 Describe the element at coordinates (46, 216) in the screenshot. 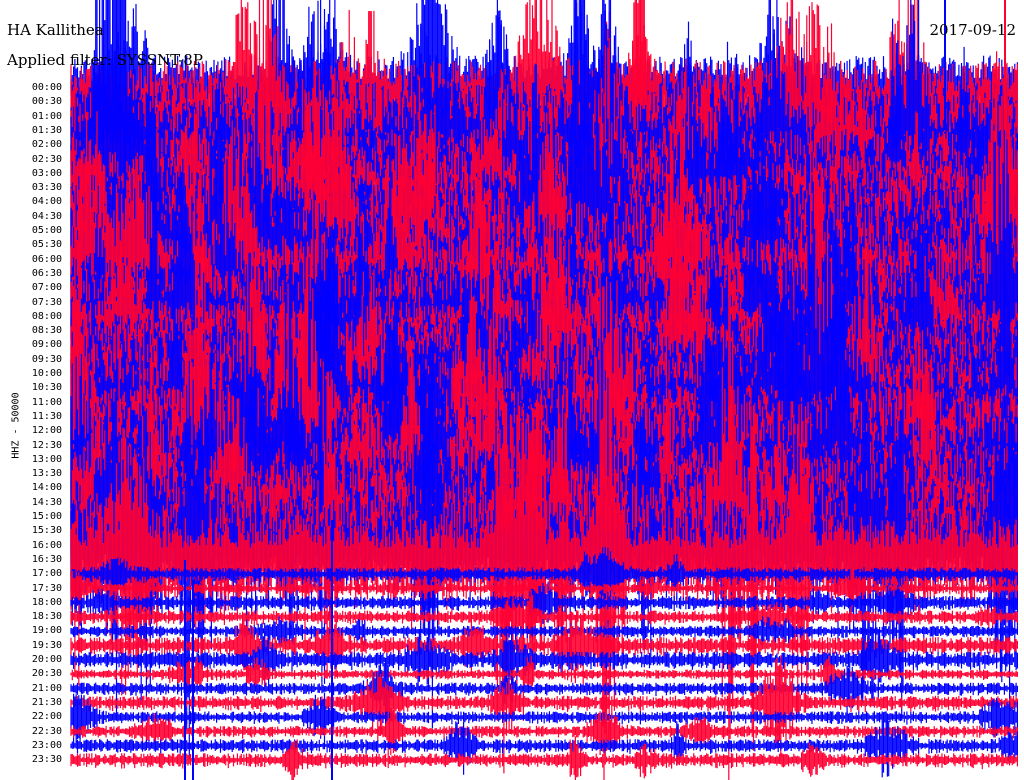

I see `hour-label: 04:30` at that location.